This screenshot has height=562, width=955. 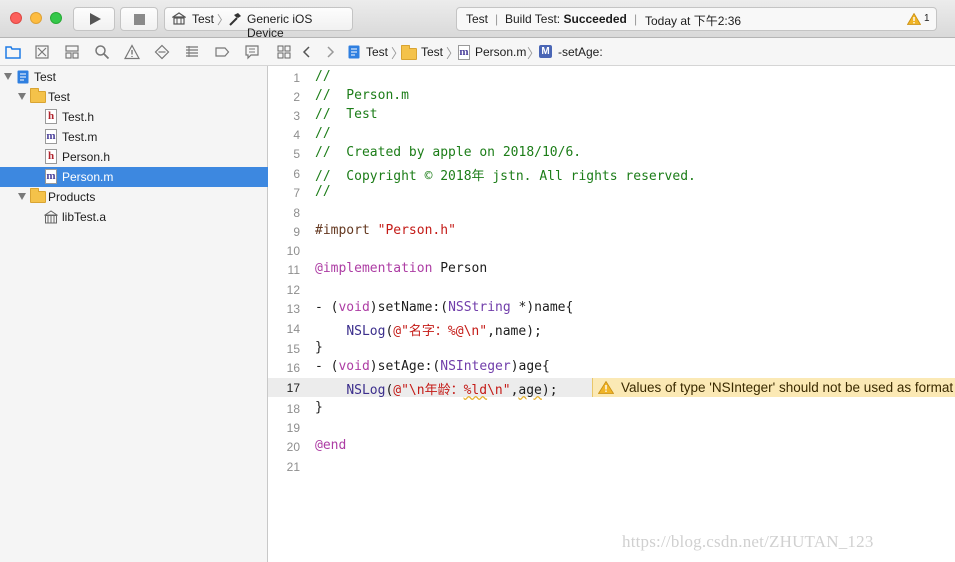 I want to click on line-number: 6, so click(x=296, y=174).